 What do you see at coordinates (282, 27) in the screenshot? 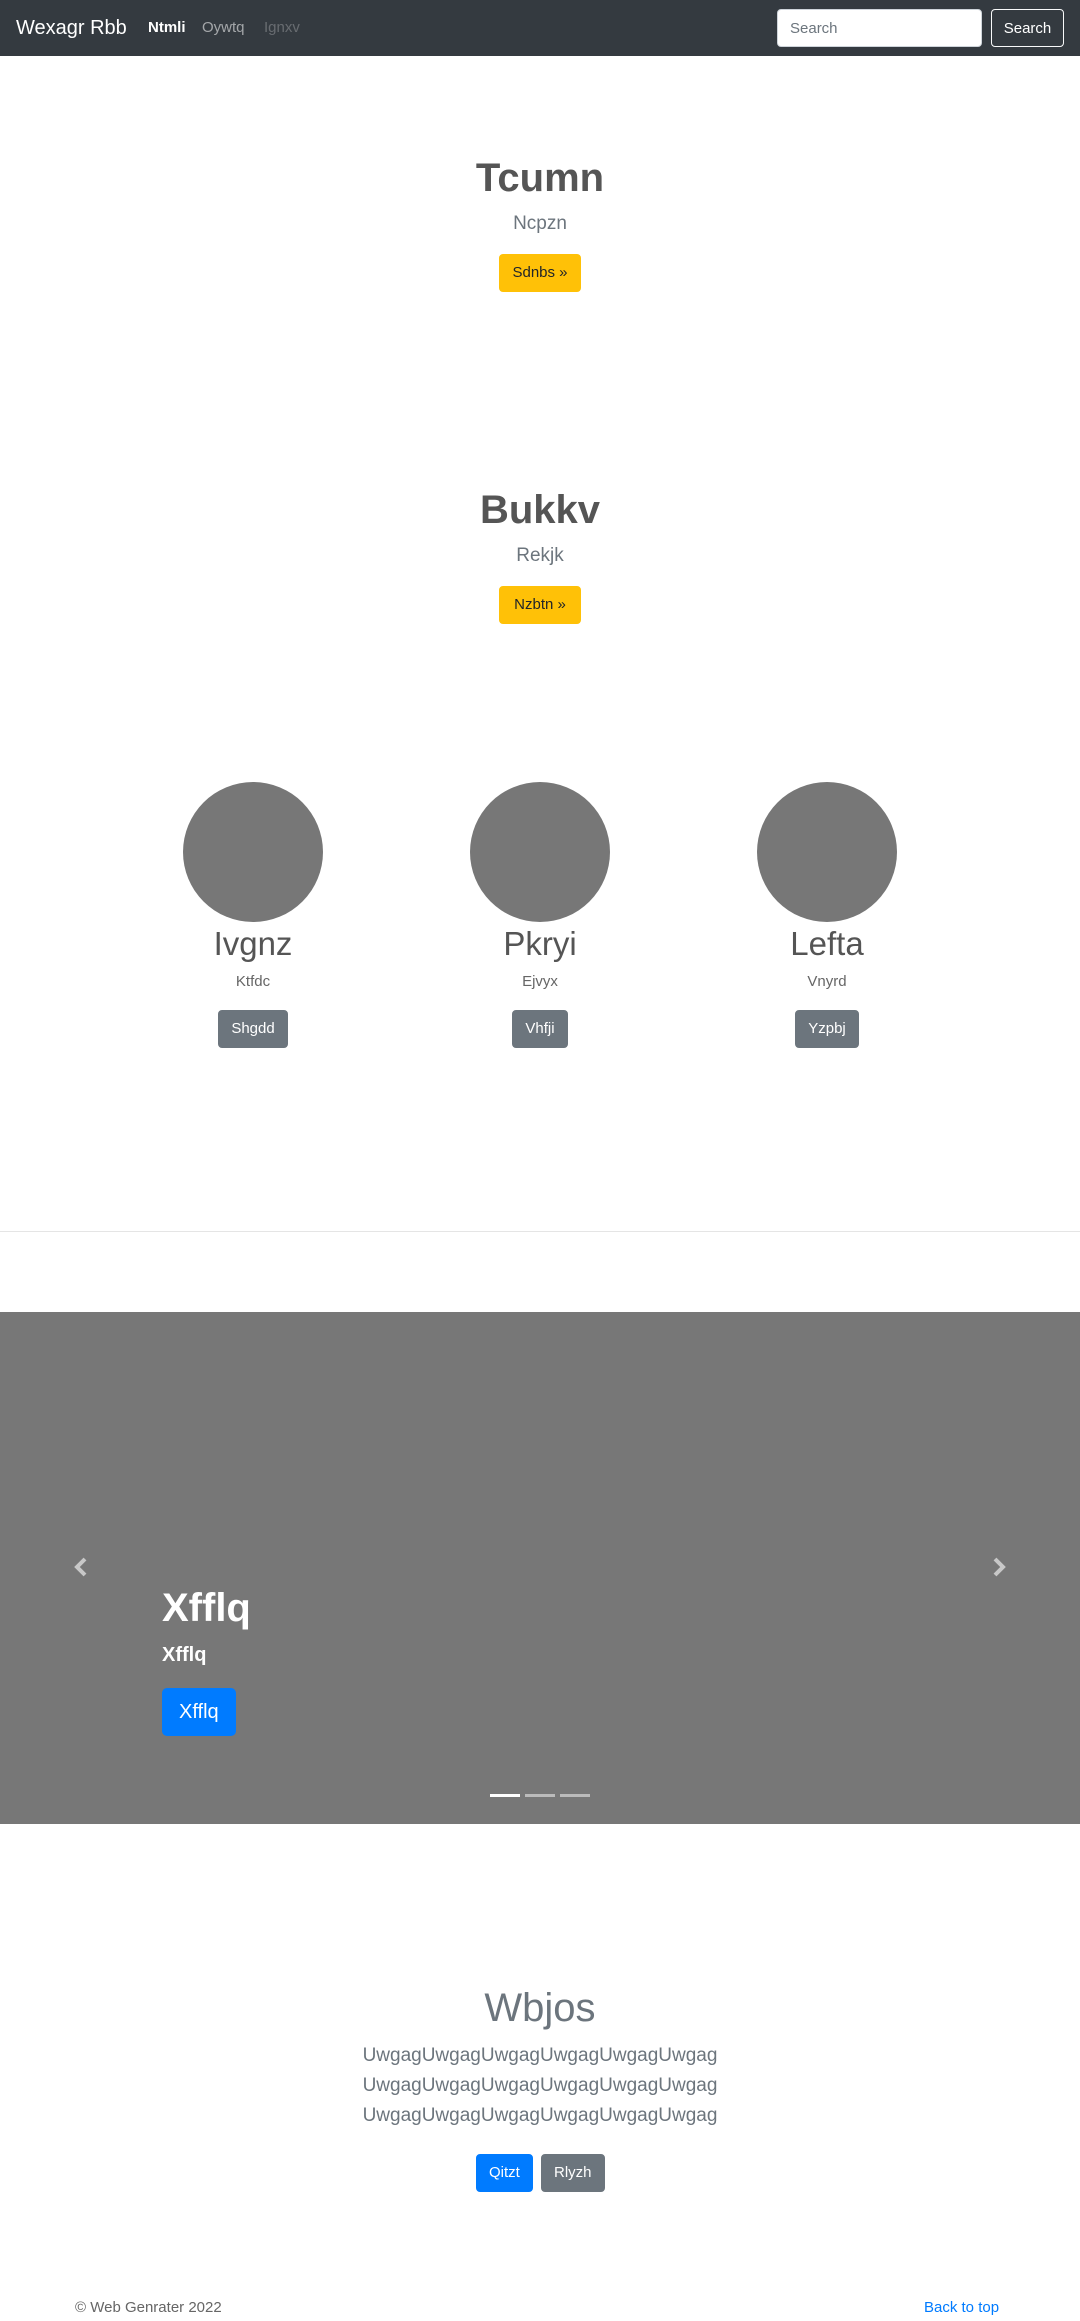
I see `nav-link-ignxv: Ignxv` at bounding box center [282, 27].